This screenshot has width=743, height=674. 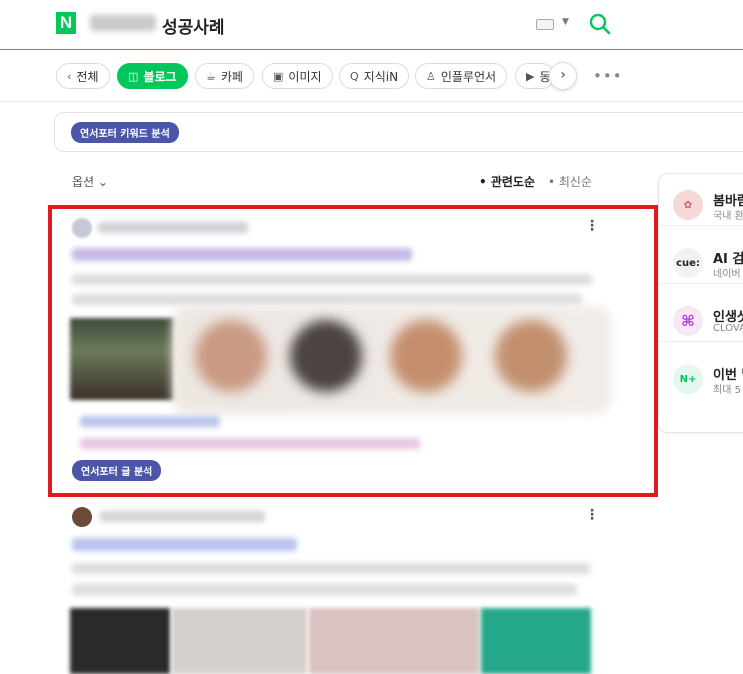 I want to click on cue-icon: cue:, so click(x=688, y=263).